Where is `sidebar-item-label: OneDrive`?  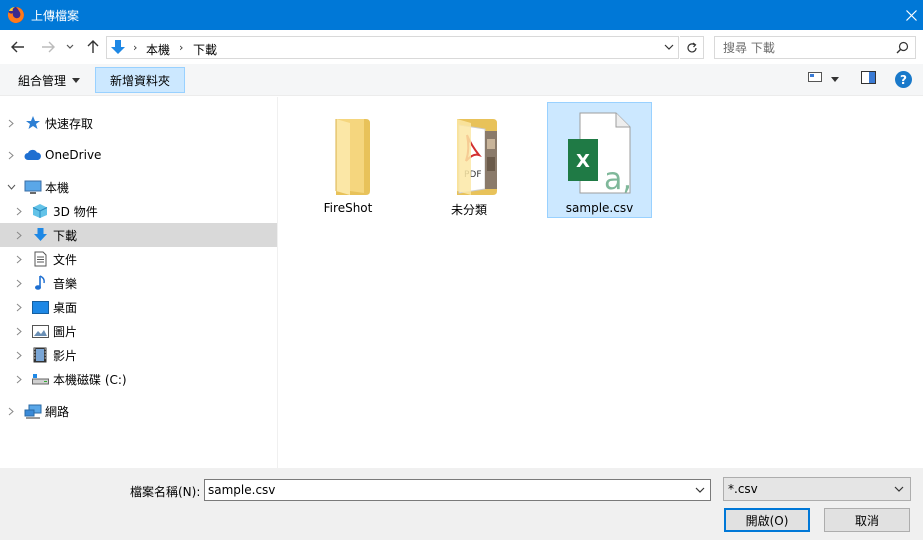 sidebar-item-label: OneDrive is located at coordinates (73, 155).